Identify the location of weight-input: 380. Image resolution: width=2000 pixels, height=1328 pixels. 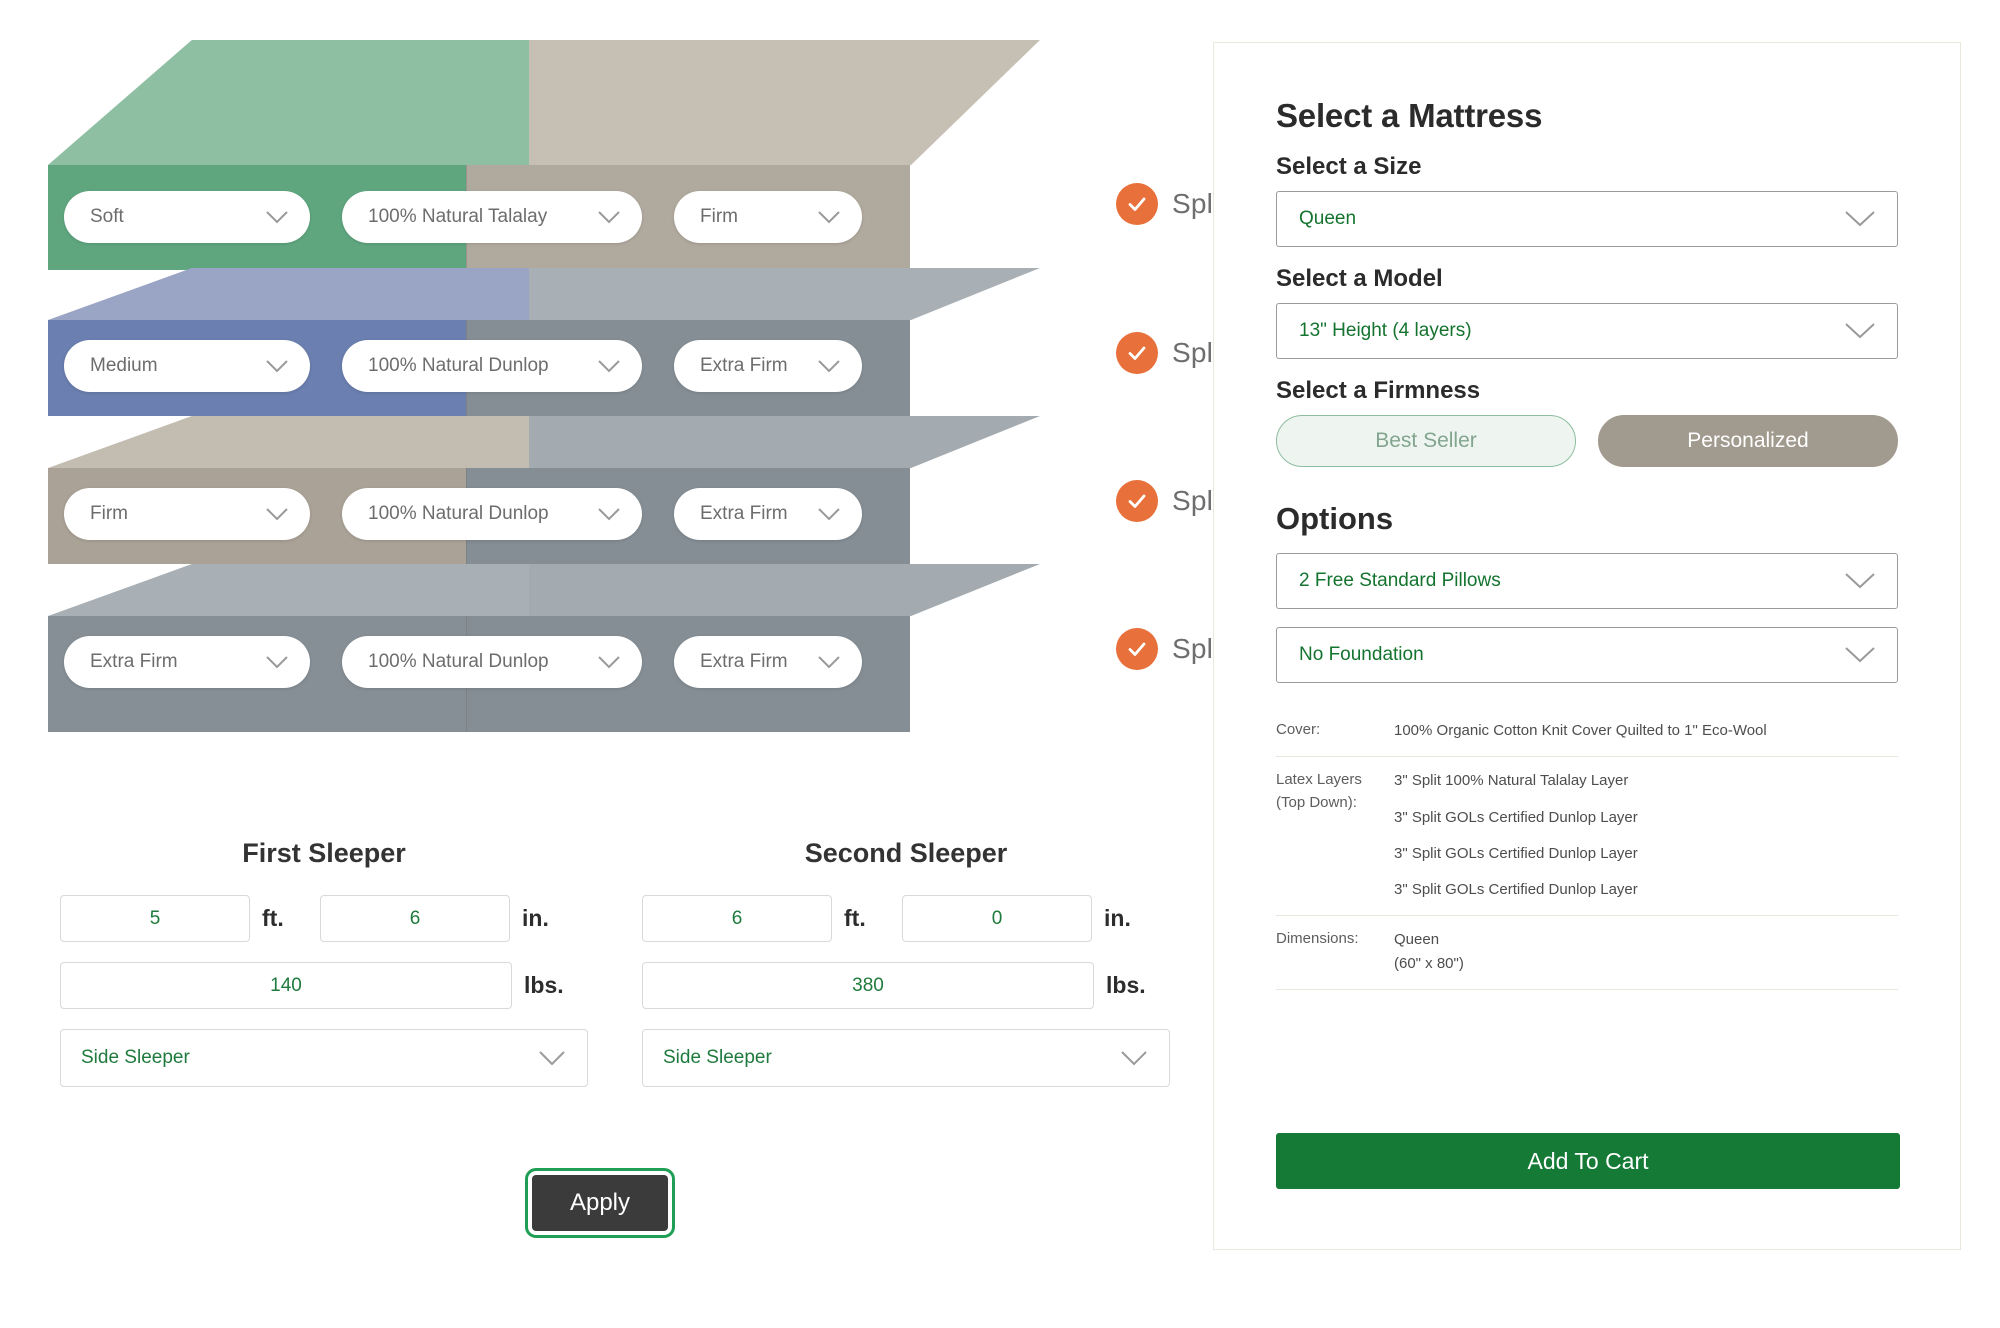
(868, 985).